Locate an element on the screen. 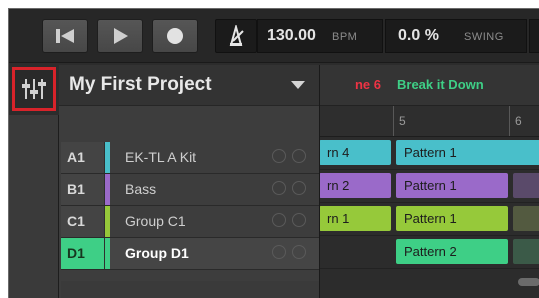 The height and width of the screenshot is (298, 539). group-id: B1 is located at coordinates (83, 189).